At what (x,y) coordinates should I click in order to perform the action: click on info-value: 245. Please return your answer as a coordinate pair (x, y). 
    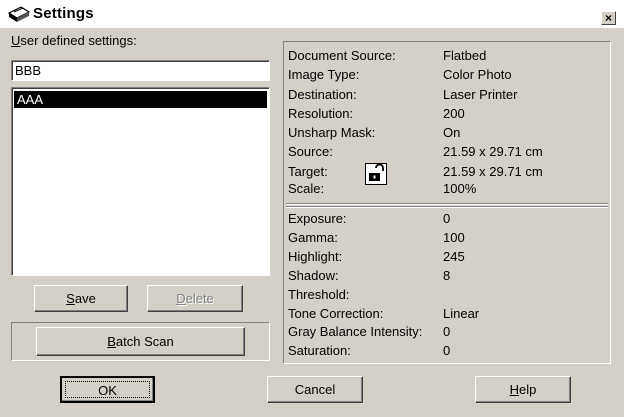
    Looking at the image, I should click on (454, 256).